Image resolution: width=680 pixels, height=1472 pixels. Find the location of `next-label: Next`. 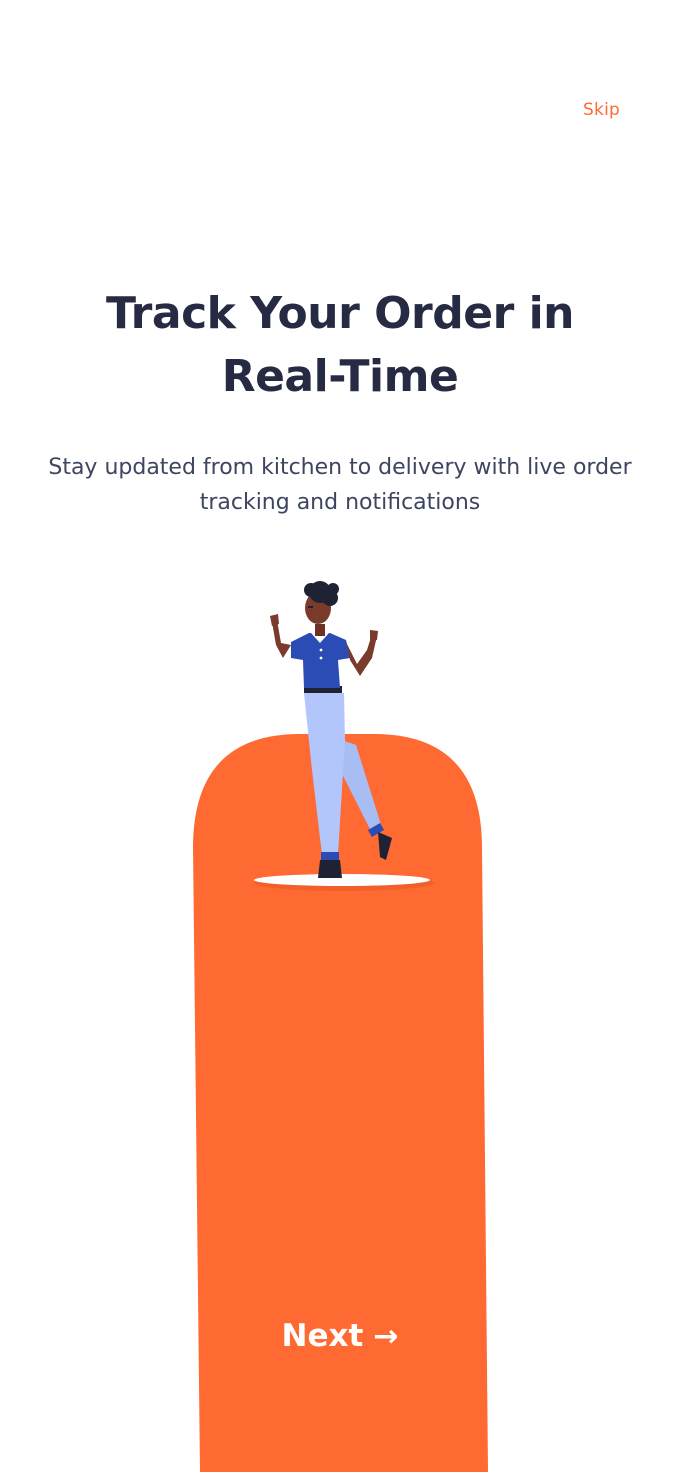

next-label: Next is located at coordinates (322, 1336).